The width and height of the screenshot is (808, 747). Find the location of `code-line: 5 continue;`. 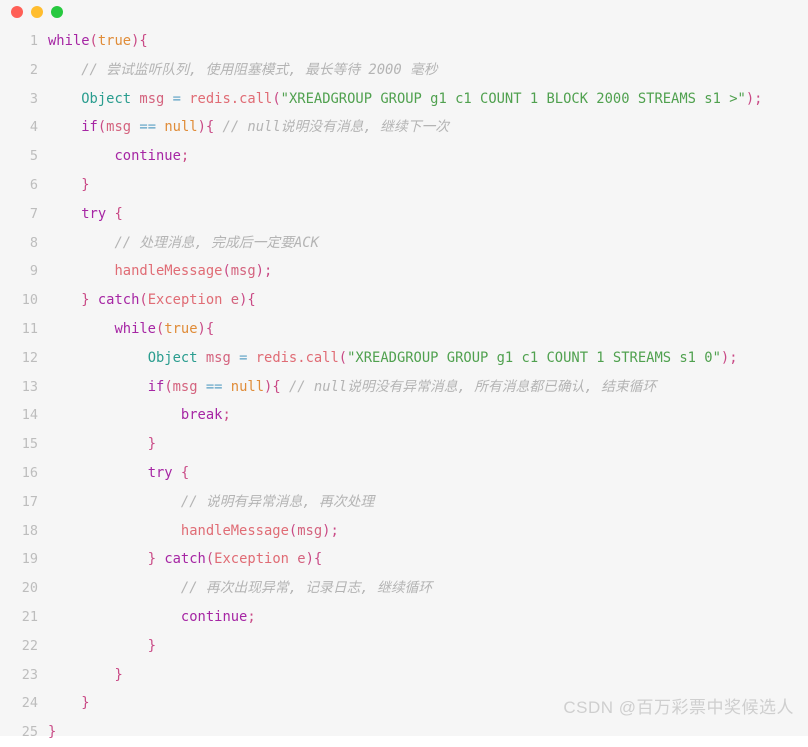

code-line: 5 continue; is located at coordinates (404, 156).